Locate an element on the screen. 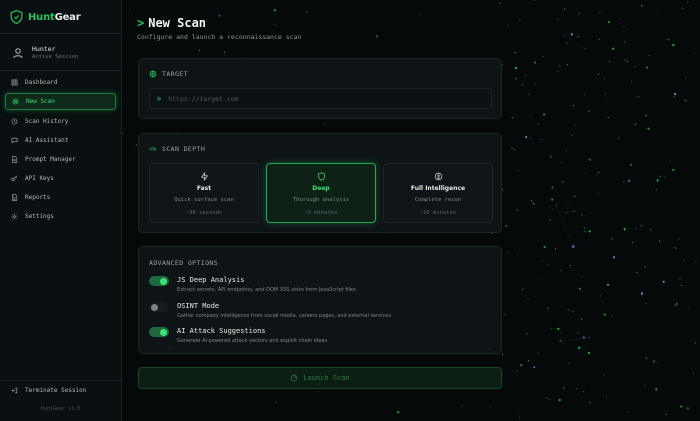 Image resolution: width=700 pixels, height=421 pixels. prompt-icon: > is located at coordinates (141, 23).